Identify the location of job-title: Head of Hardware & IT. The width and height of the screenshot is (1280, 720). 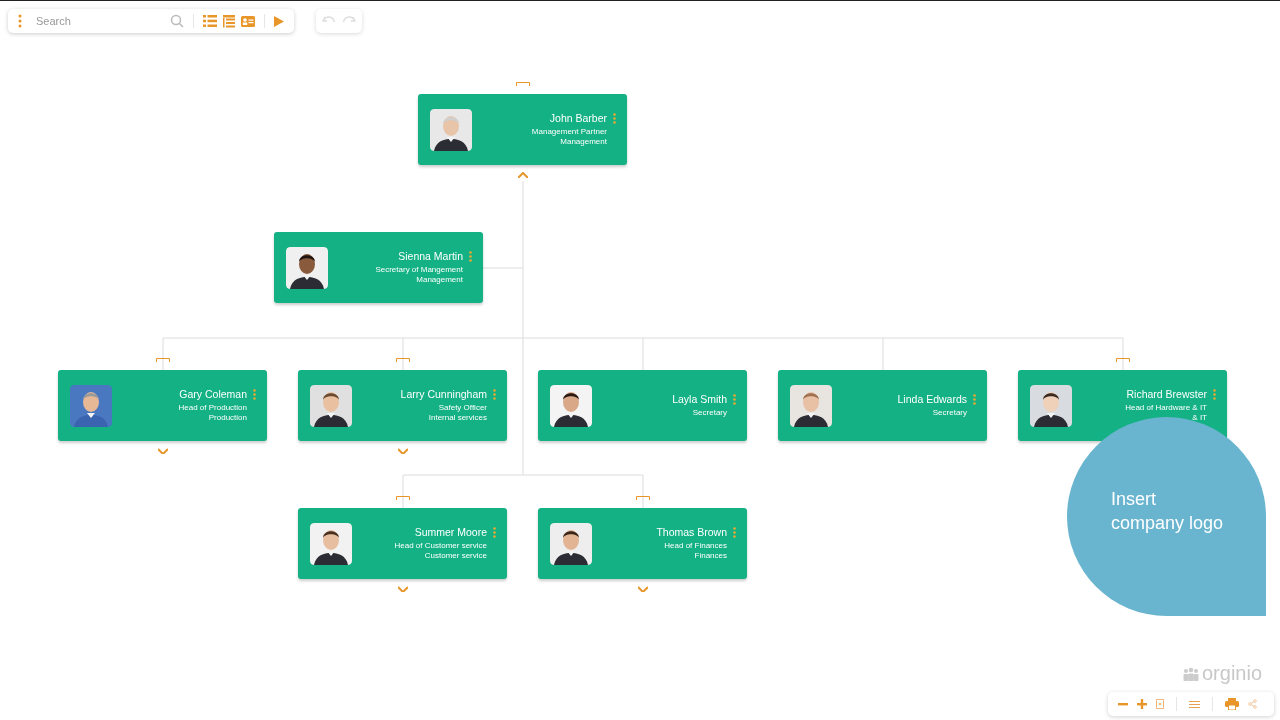
(1166, 408).